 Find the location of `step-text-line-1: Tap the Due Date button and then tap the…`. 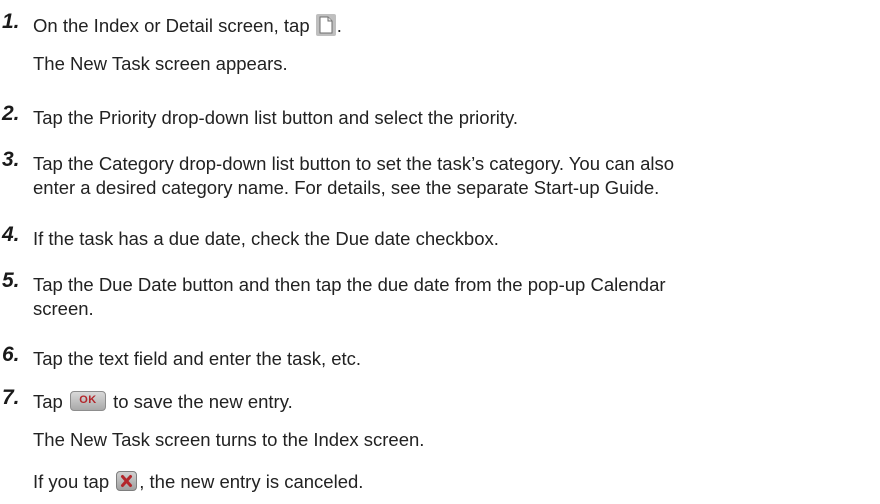

step-text-line-1: Tap the Due Date button and then tap the… is located at coordinates (349, 284).